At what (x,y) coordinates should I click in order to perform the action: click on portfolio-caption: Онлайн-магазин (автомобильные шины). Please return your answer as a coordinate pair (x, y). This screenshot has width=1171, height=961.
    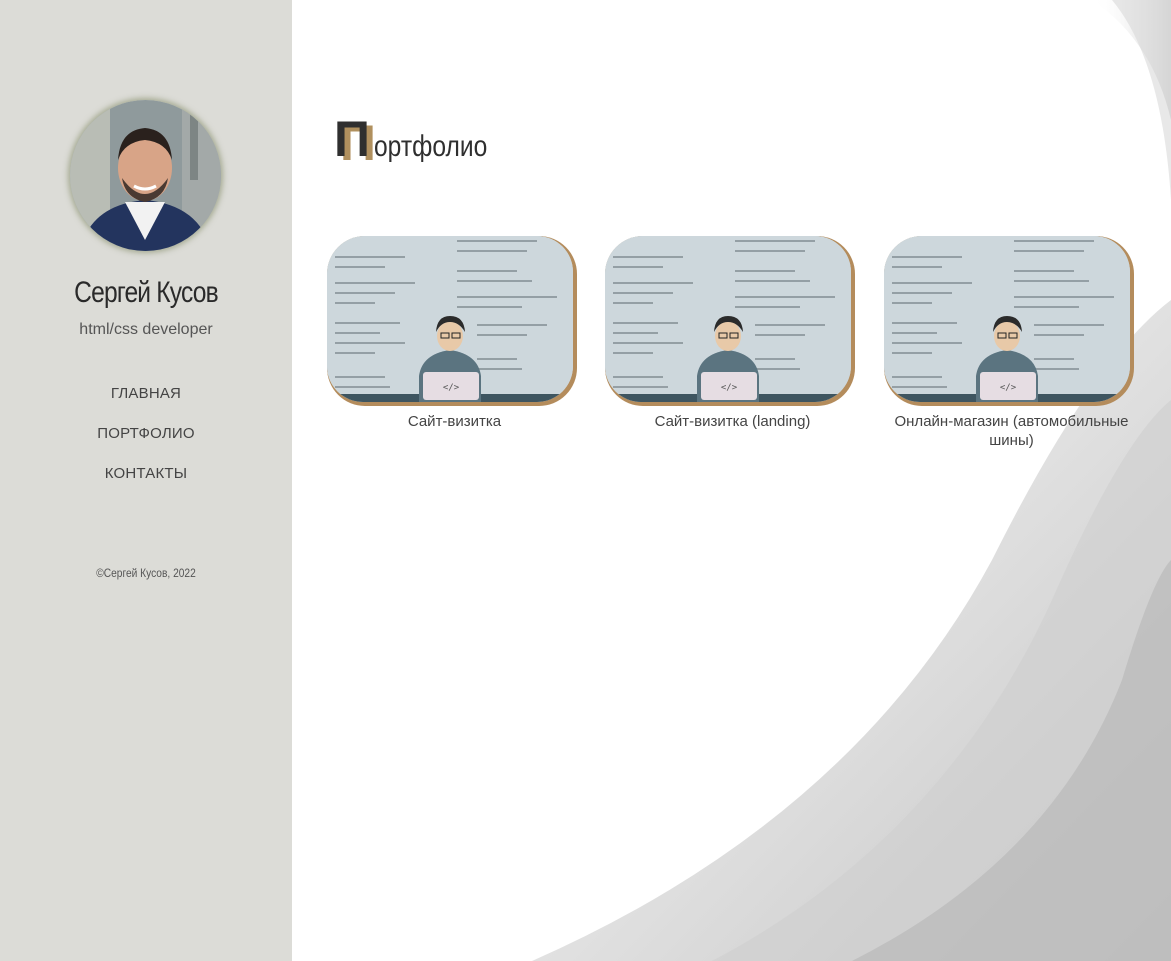
    Looking at the image, I should click on (1011, 431).